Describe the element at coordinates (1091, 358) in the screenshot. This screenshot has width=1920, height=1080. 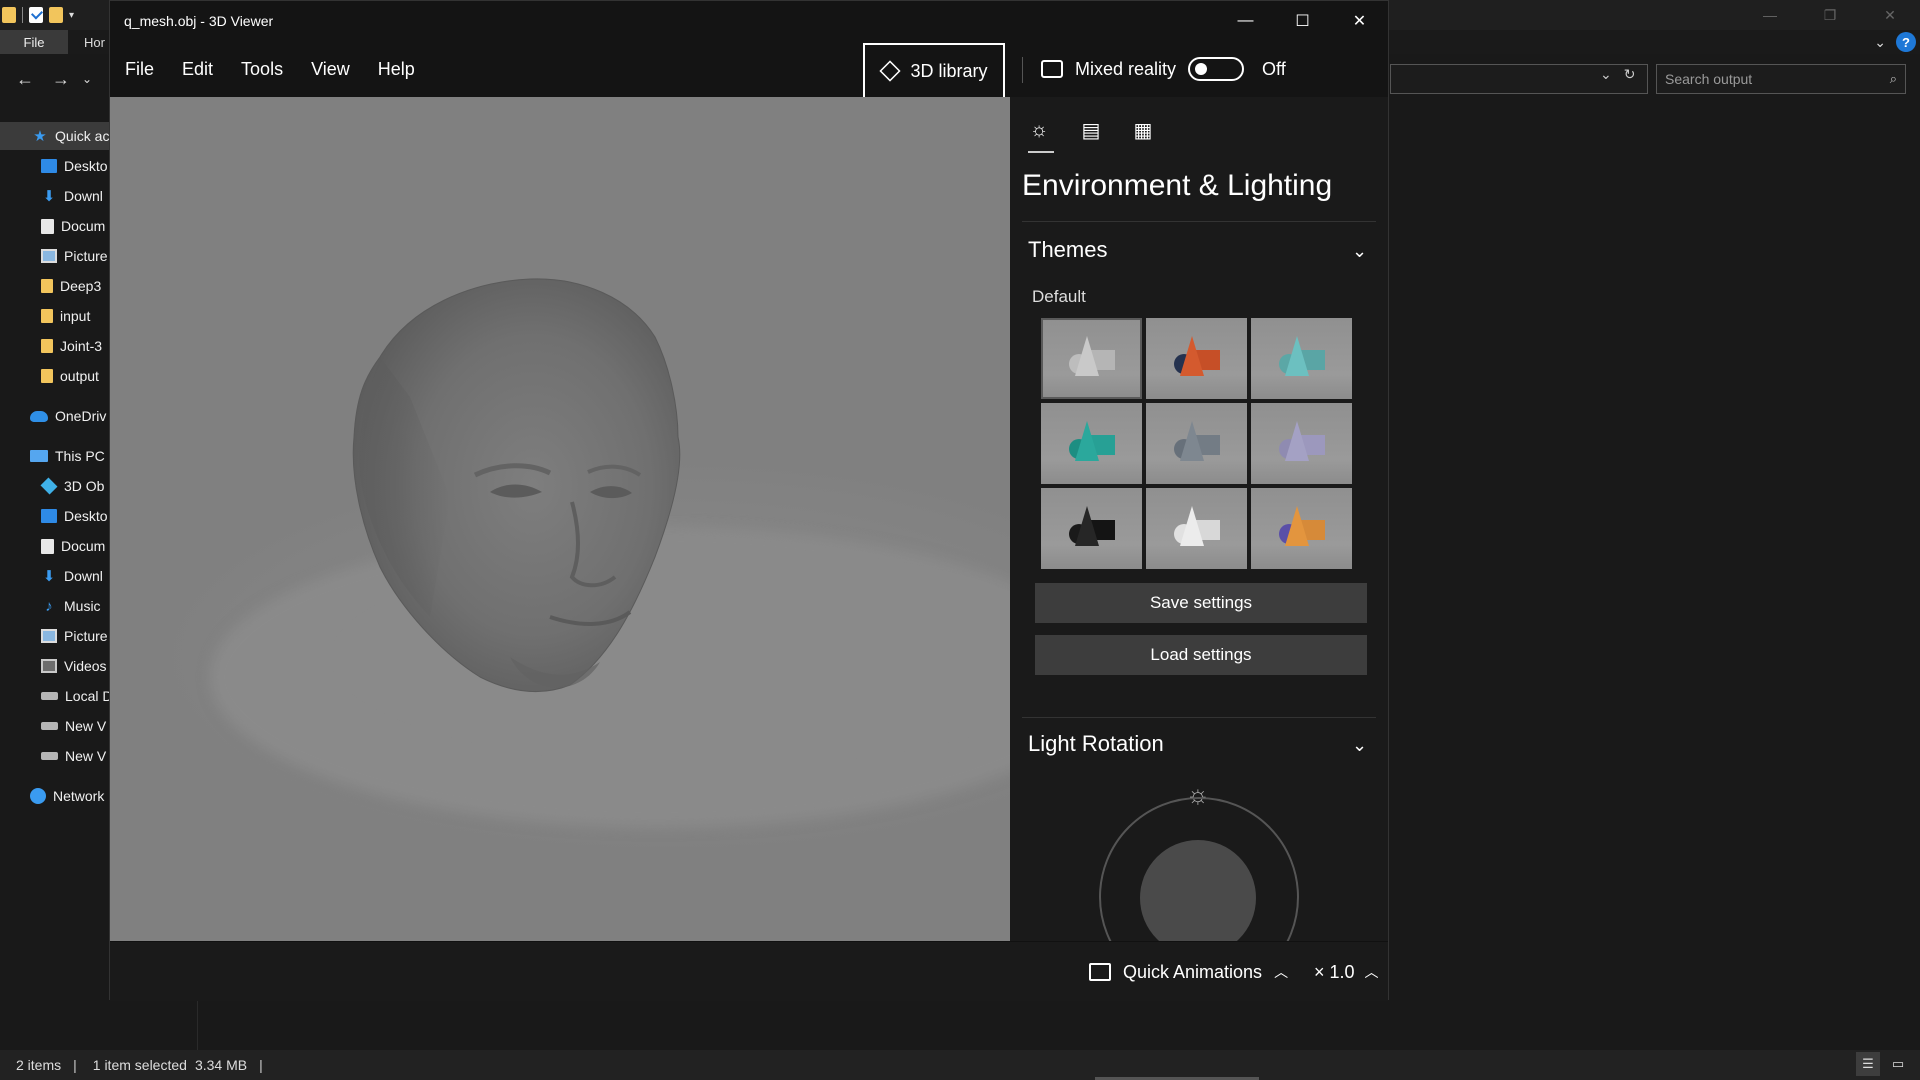
I see `theme-thumbnail-default` at that location.